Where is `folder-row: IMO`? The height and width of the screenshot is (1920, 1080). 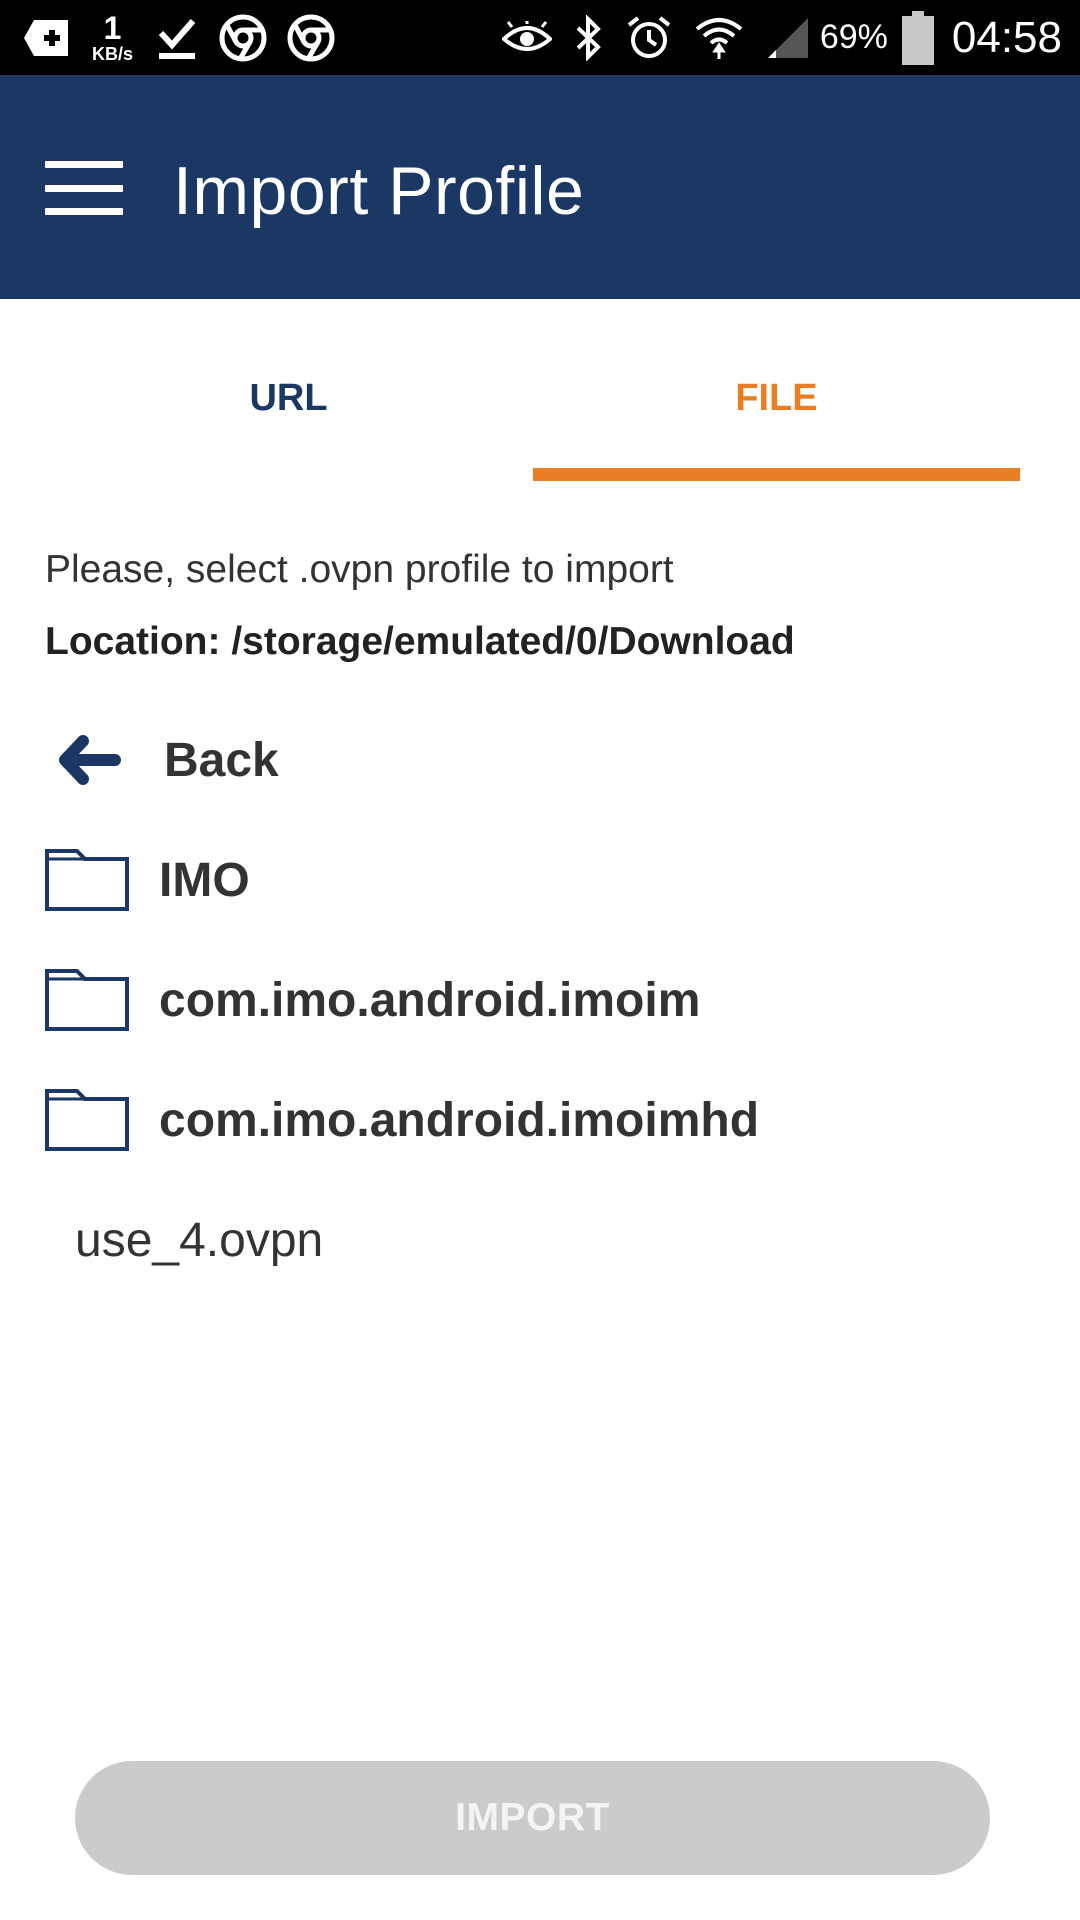
folder-row: IMO is located at coordinates (540, 880).